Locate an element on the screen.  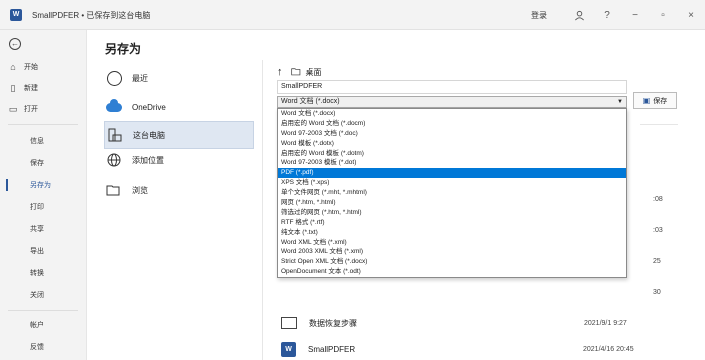
filetype-option: RTF 格式 (*.rtf) is located at coordinates (452, 223).